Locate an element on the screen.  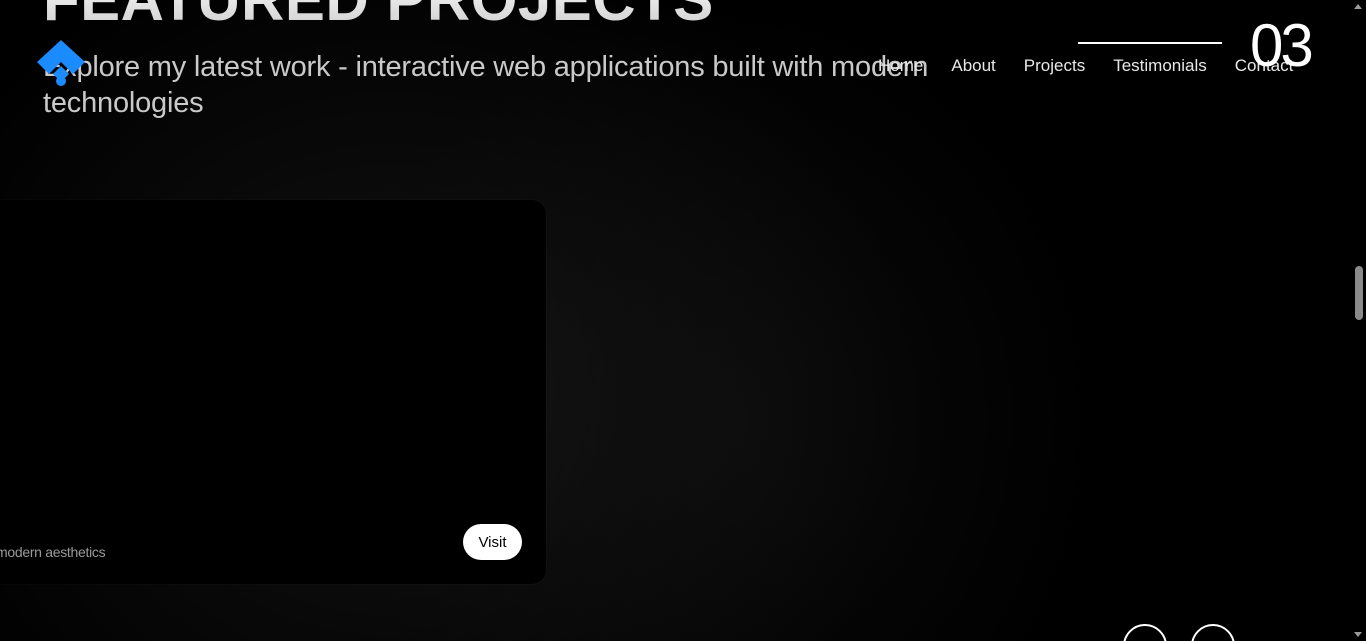
nav-item-projects: Projects is located at coordinates (1054, 66).